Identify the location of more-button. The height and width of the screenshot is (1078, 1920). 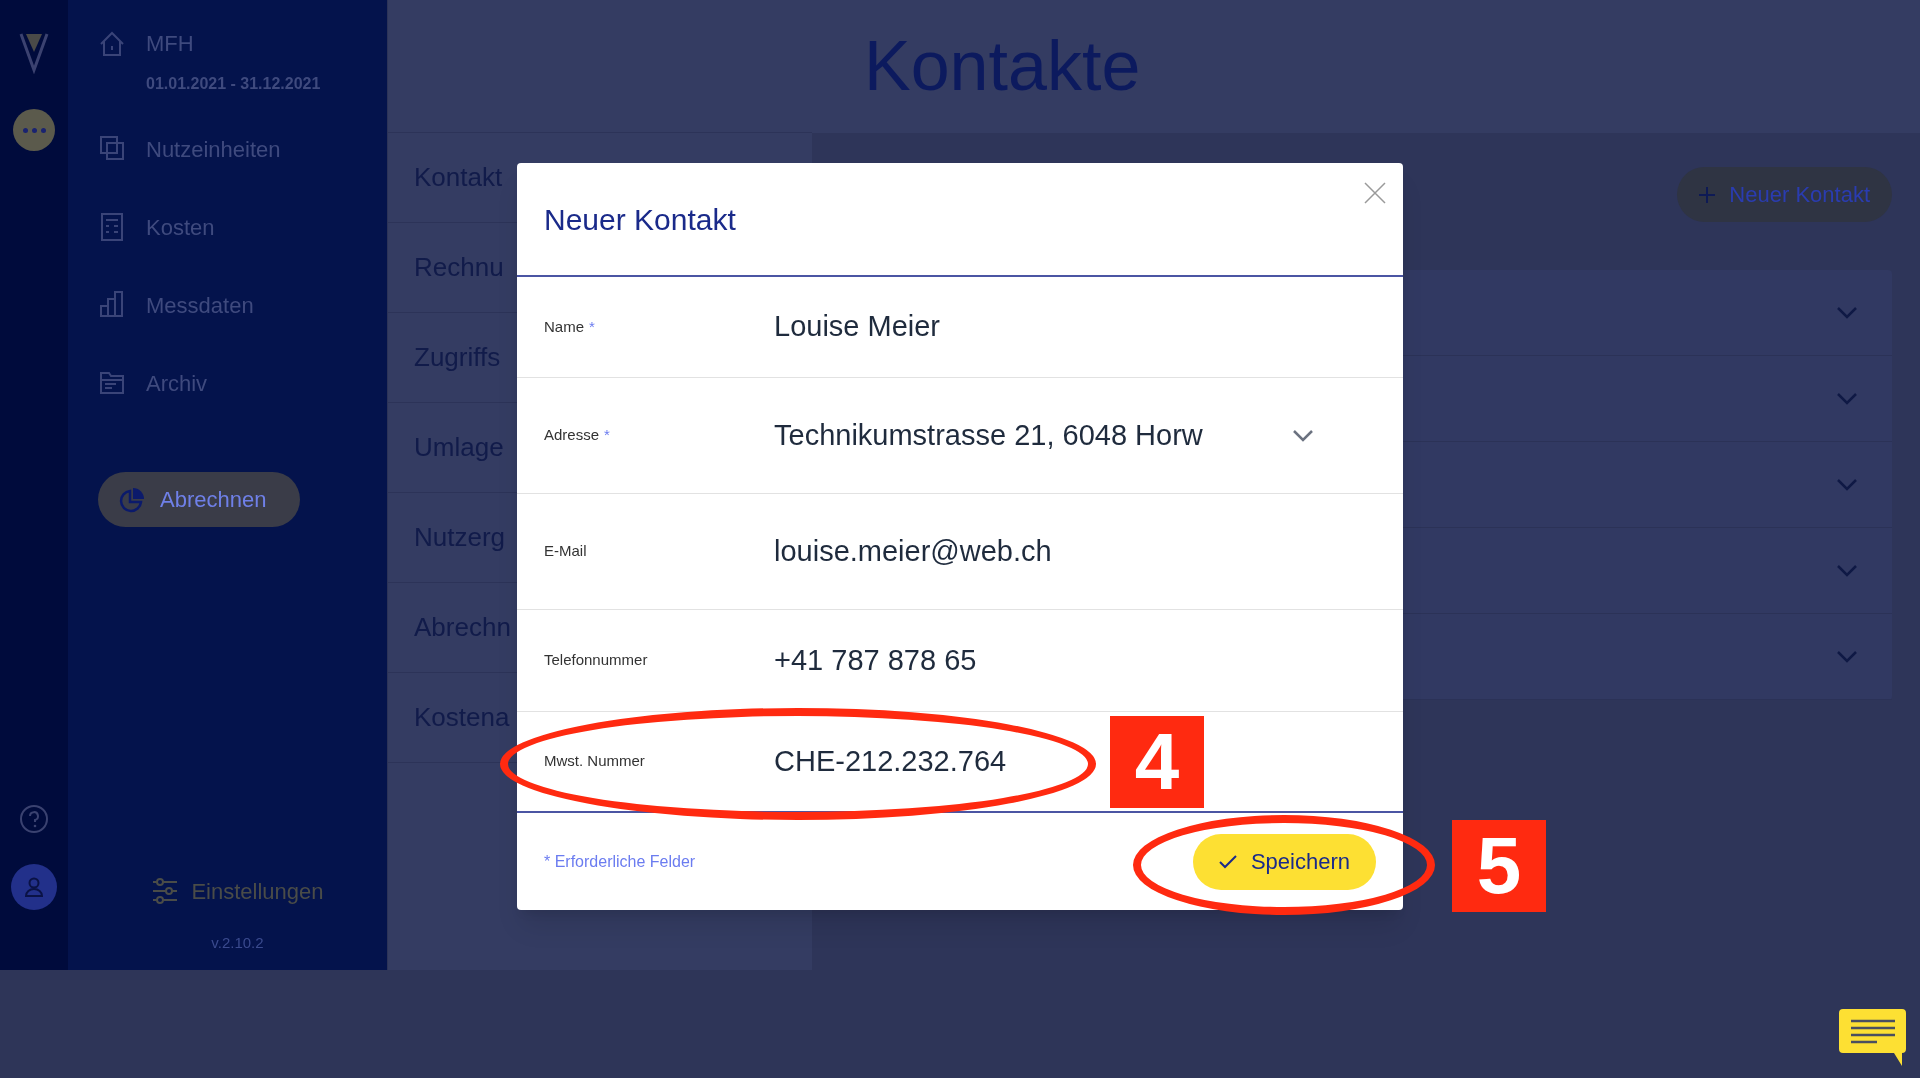
(34, 130).